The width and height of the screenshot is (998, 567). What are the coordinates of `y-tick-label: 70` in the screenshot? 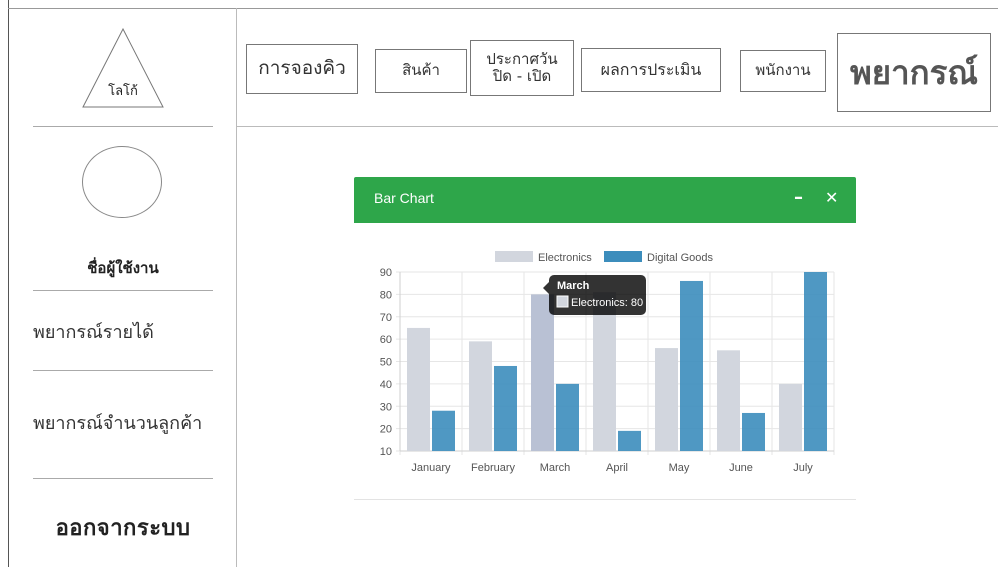 It's located at (386, 318).